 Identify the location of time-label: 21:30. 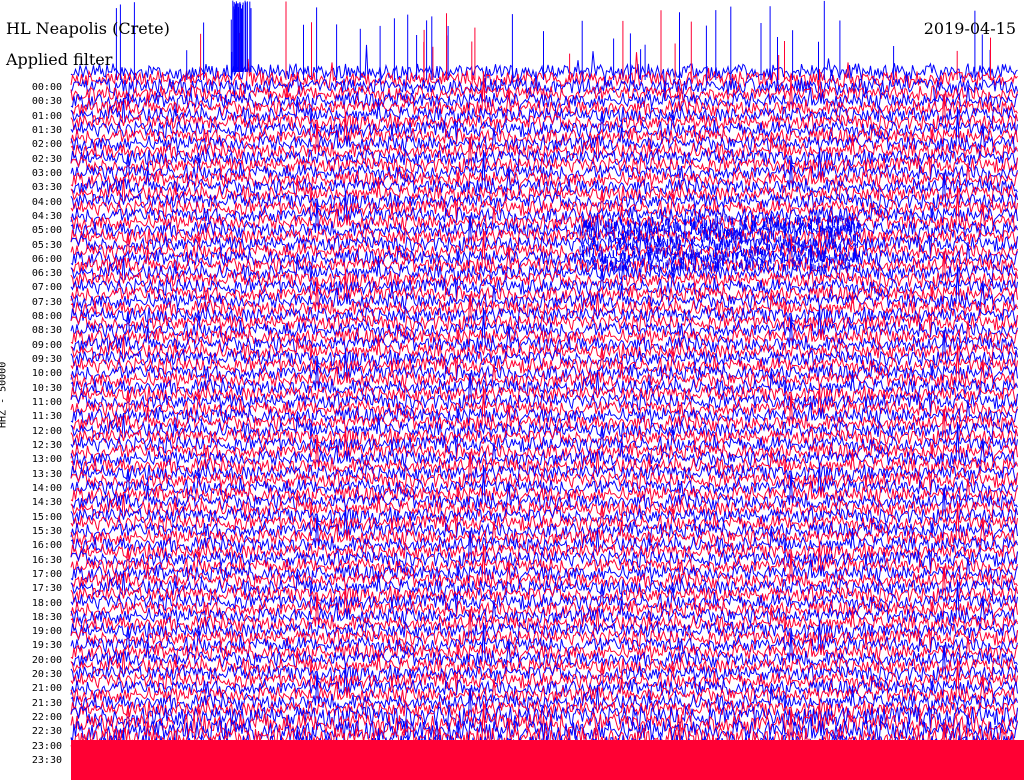
(46, 703).